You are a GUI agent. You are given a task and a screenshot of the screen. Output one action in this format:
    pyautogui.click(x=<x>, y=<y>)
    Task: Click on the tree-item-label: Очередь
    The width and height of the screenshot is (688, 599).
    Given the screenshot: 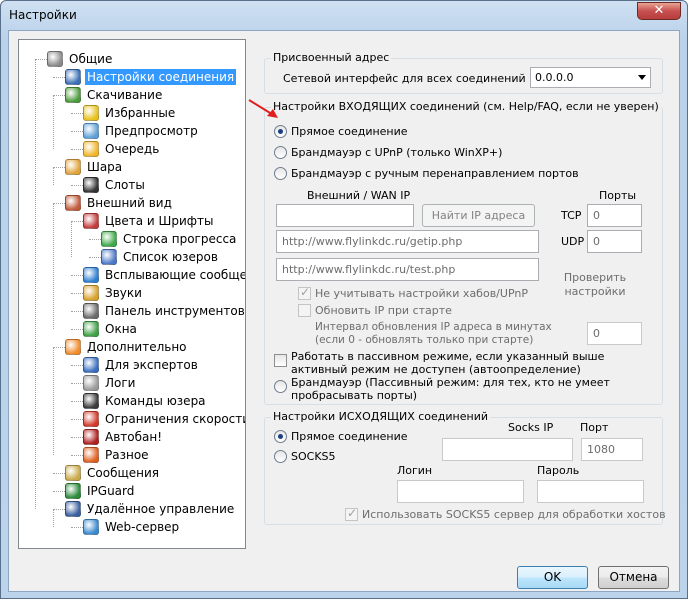 What is the action you would take?
    pyautogui.click(x=132, y=149)
    